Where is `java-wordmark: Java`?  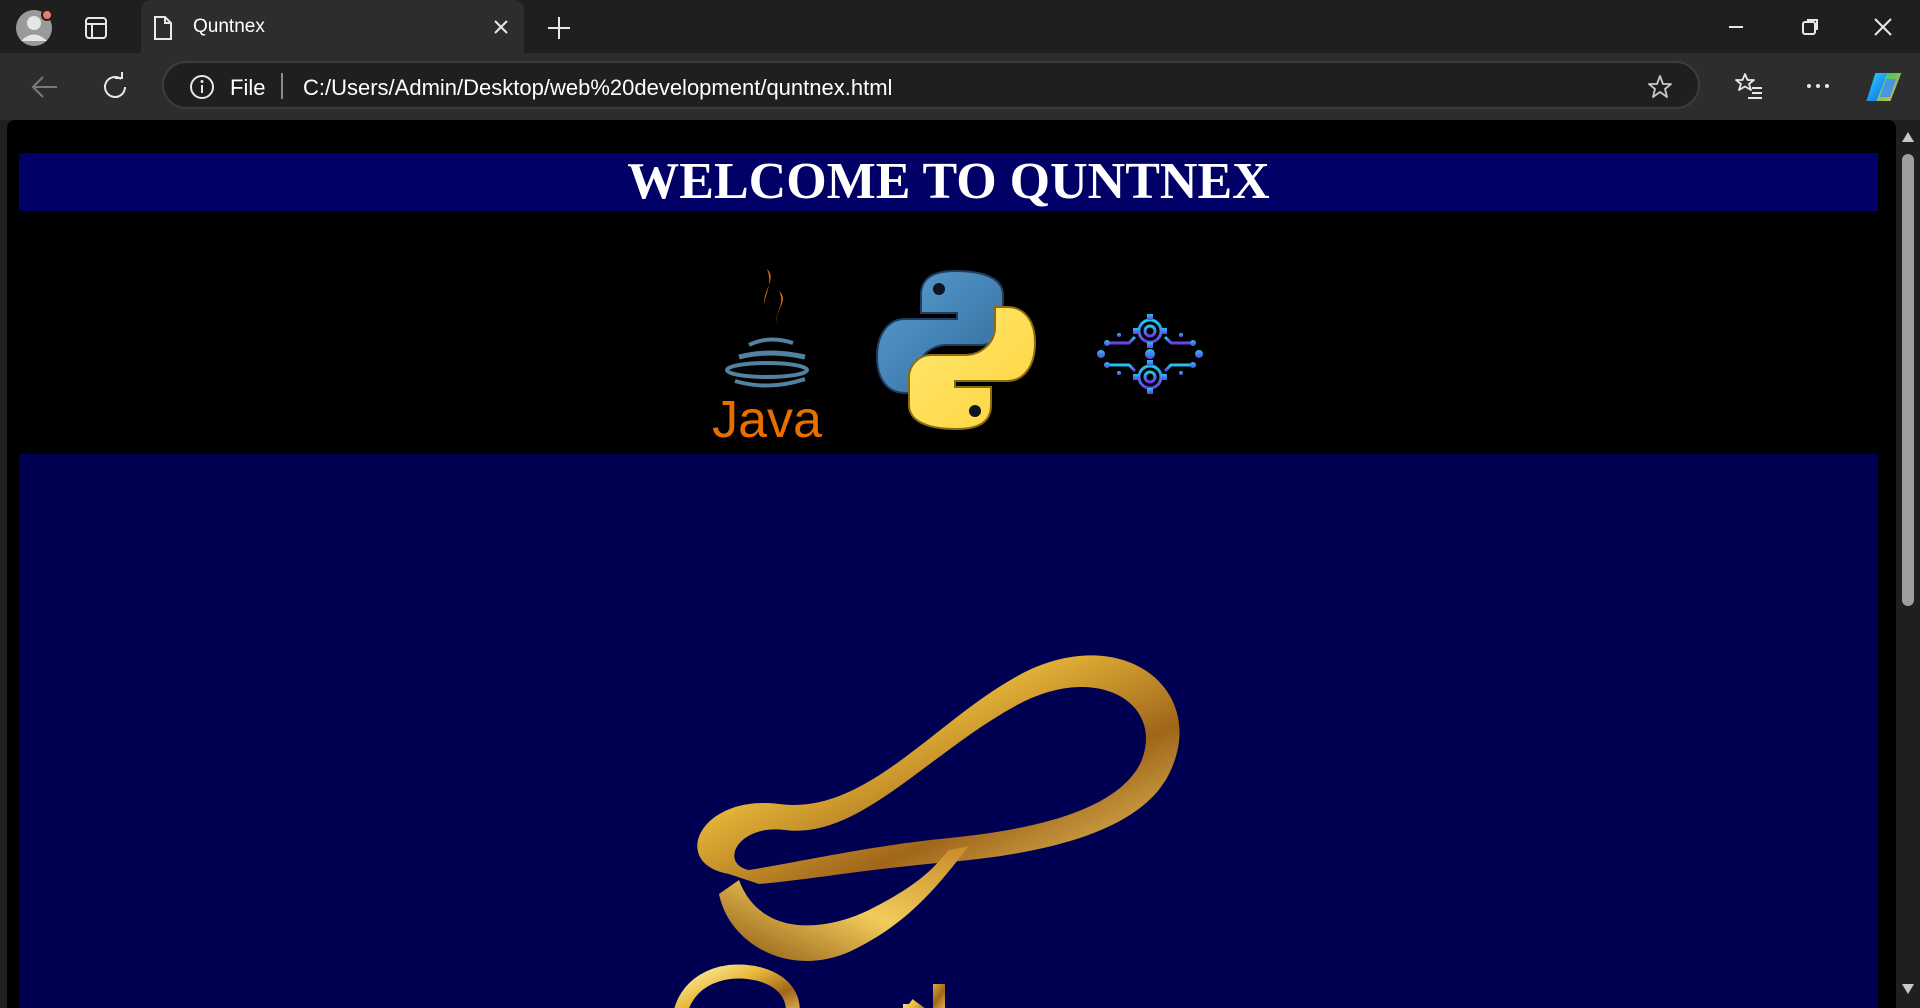
java-wordmark: Java is located at coordinates (767, 420).